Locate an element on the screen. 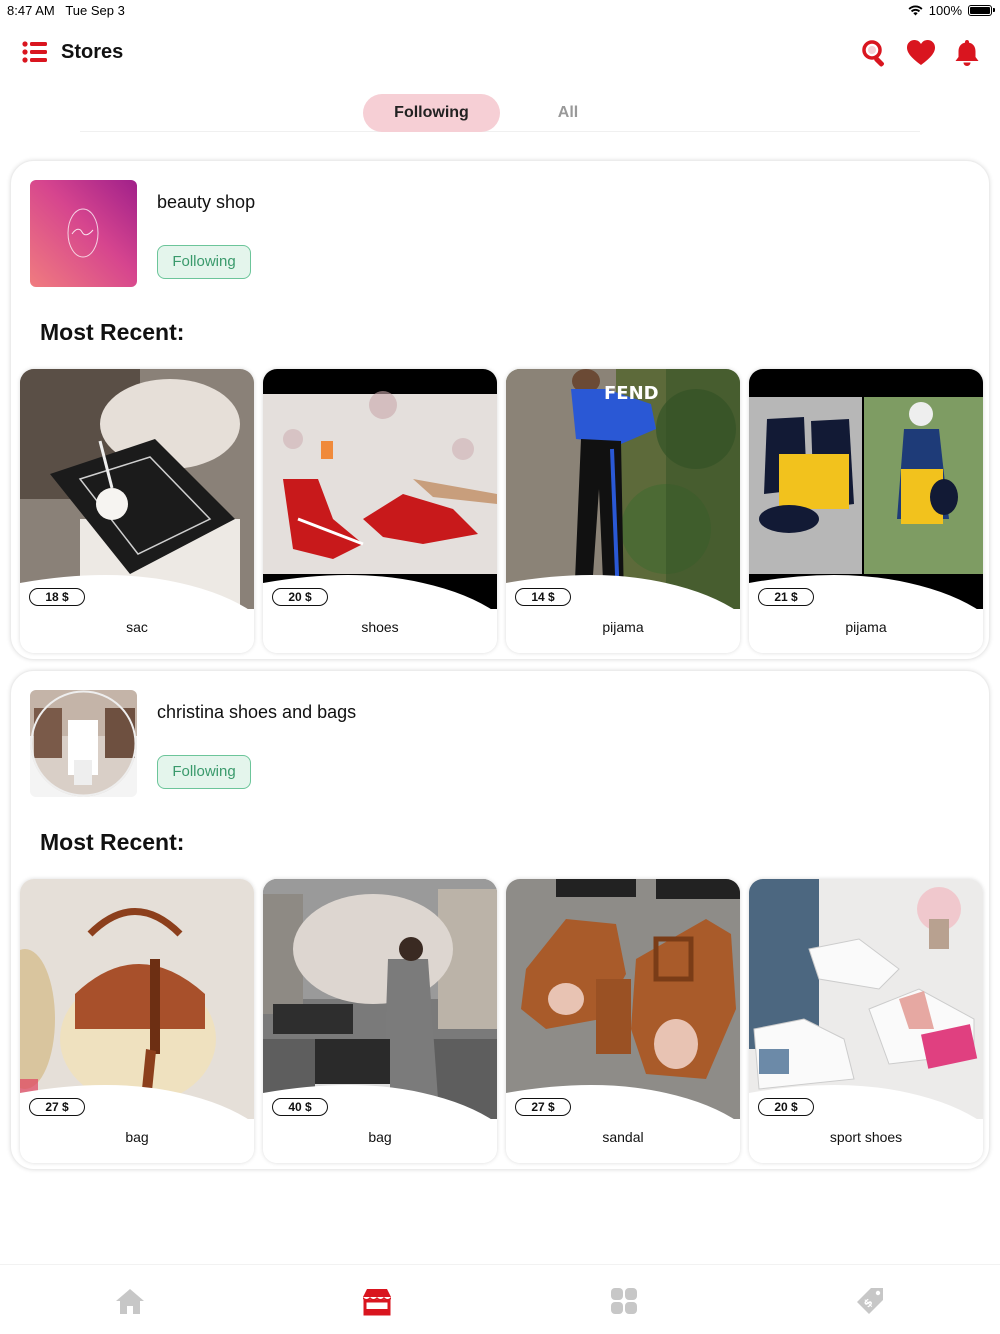 This screenshot has width=1000, height=1334. product-card: 20 $ shoes is located at coordinates (380, 511).